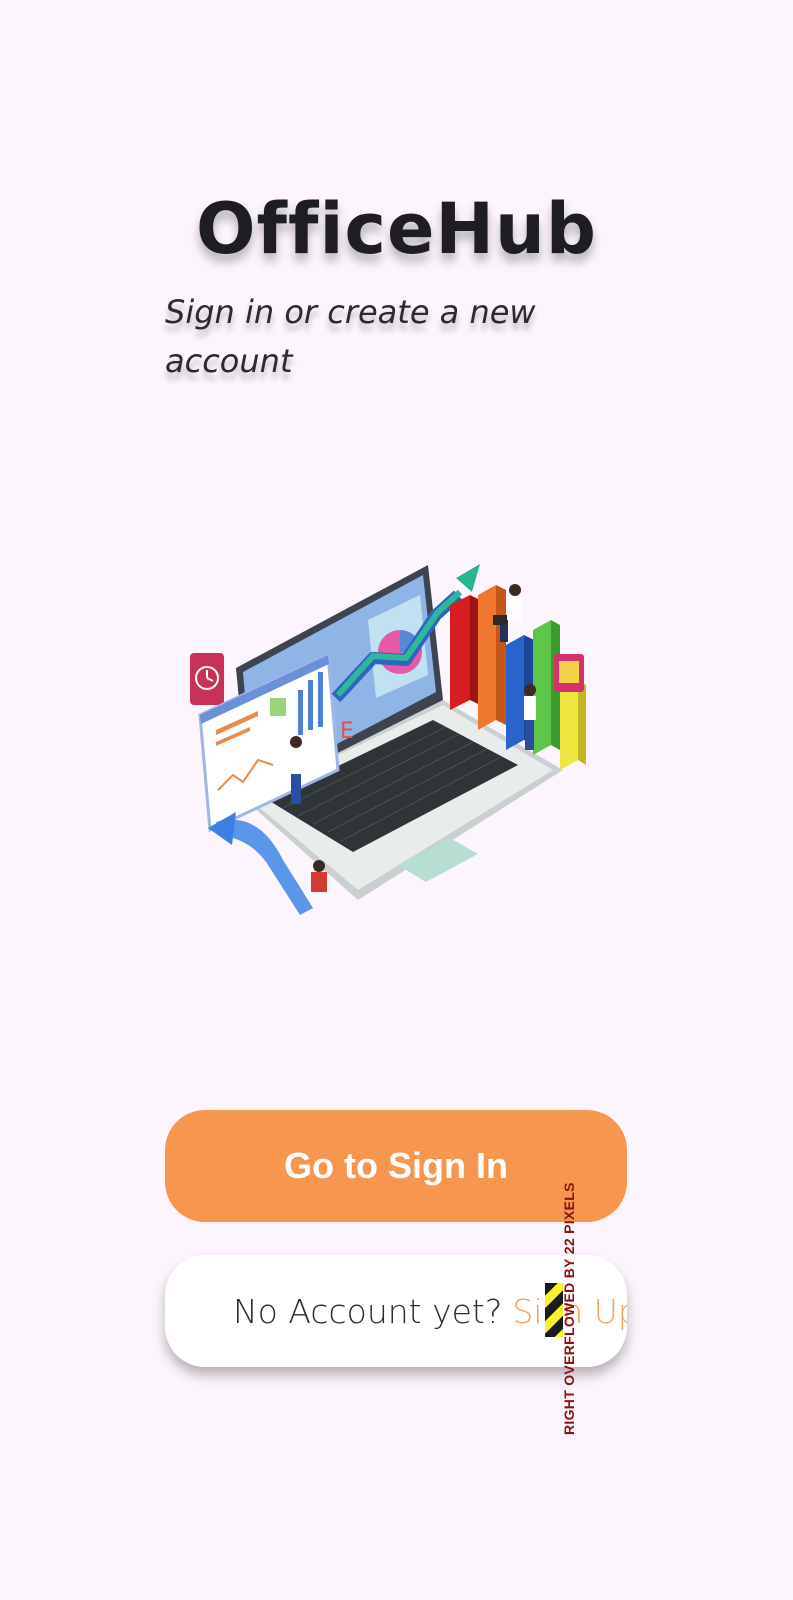  What do you see at coordinates (569, 1308) in the screenshot?
I see `overflow-warning-text: RIGHT OVERFLOWED BY 22 PIXELS` at bounding box center [569, 1308].